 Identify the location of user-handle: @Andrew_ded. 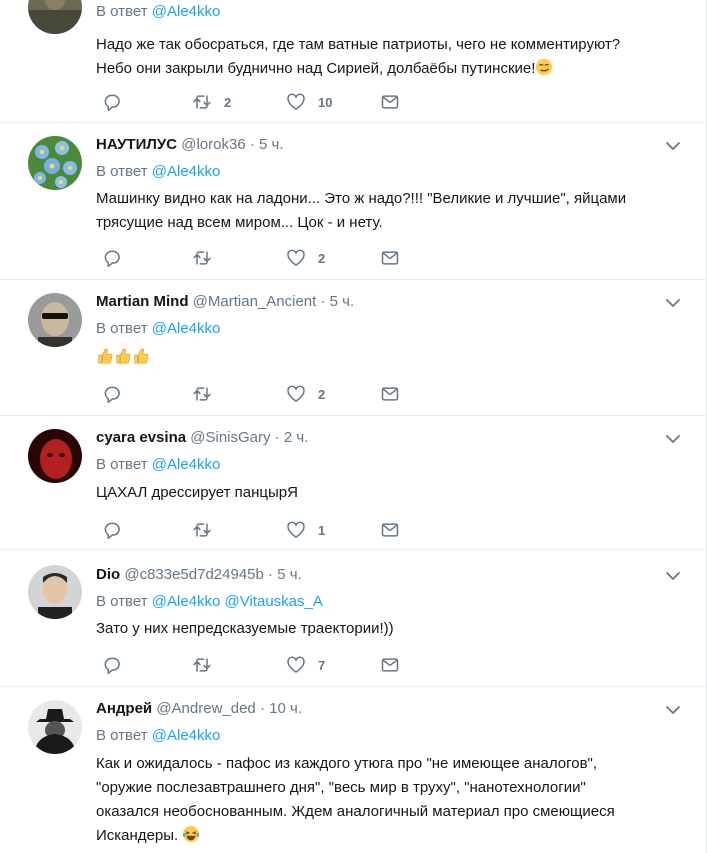
(205, 708).